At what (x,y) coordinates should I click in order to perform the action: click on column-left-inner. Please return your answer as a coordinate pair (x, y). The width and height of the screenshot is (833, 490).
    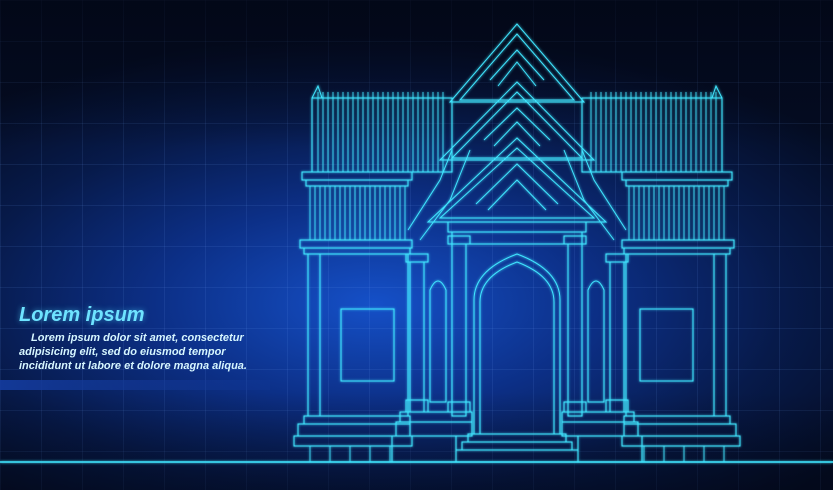
    Looking at the image, I should click on (459, 330).